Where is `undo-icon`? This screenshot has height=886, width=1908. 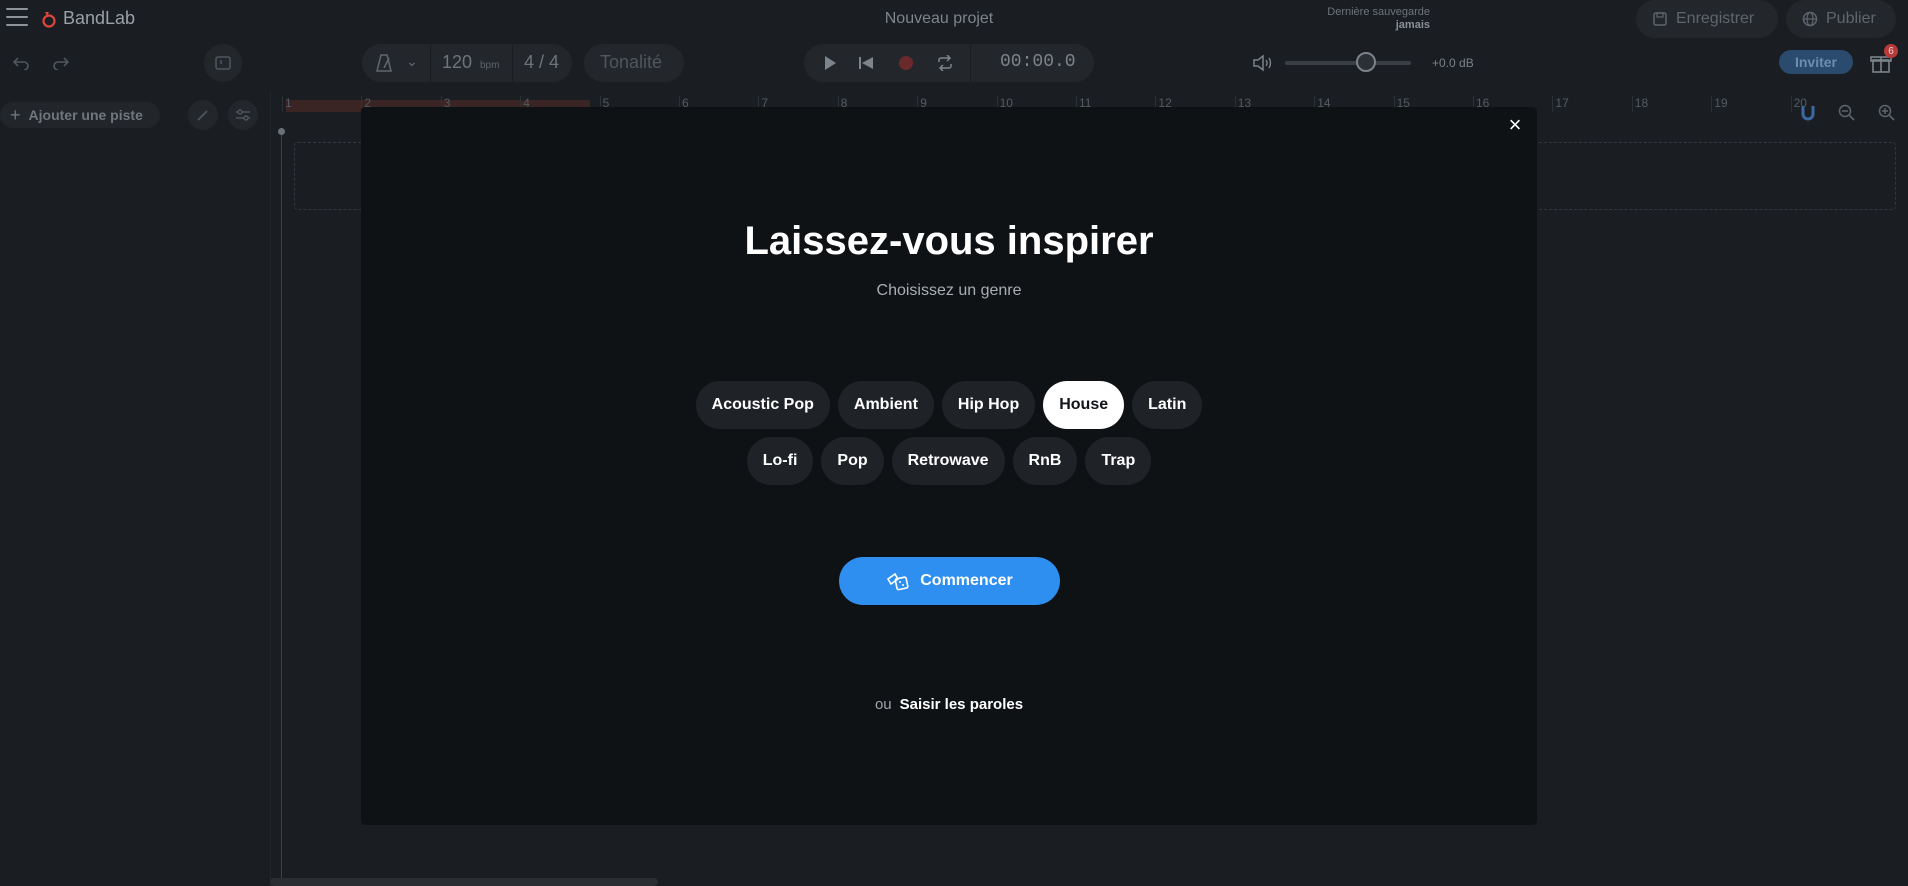
undo-icon is located at coordinates (21, 63).